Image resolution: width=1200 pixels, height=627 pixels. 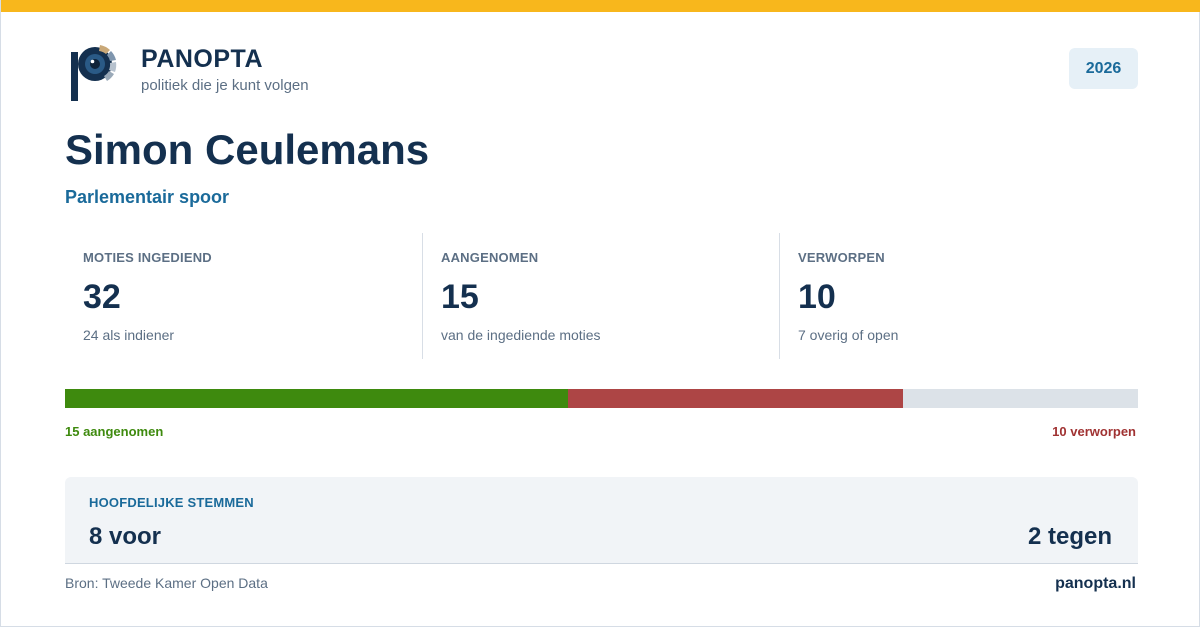 What do you see at coordinates (147, 197) in the screenshot?
I see `track-label: Parlementair spoor` at bounding box center [147, 197].